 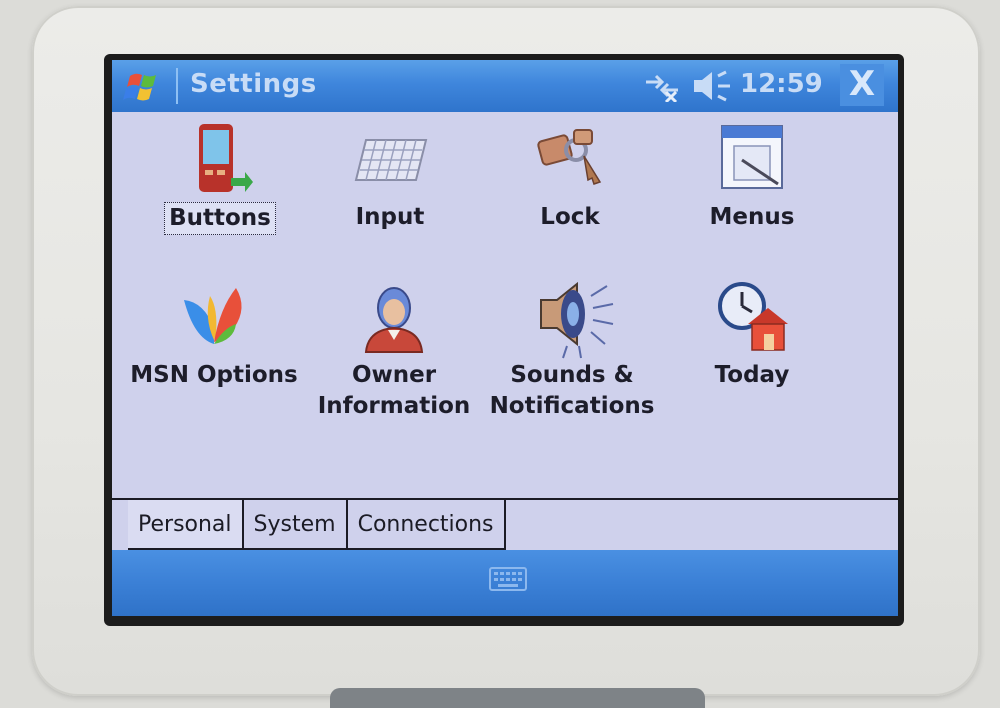 I want to click on windows-start-icon, so click(x=145, y=86).